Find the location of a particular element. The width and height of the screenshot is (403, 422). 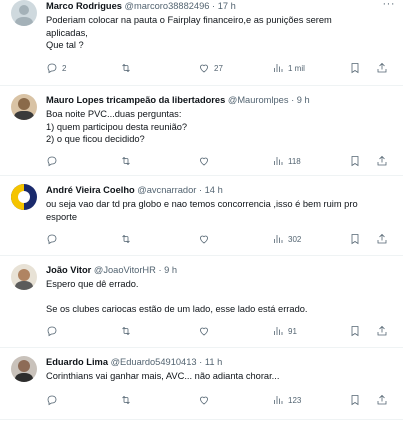

author-handle: @marcoro38882496 is located at coordinates (167, 6).